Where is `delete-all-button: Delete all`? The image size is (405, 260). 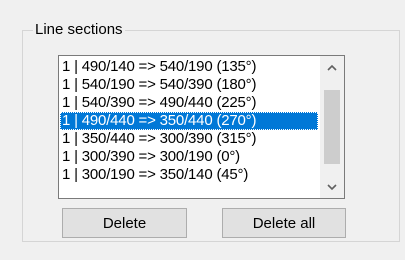 delete-all-button: Delete all is located at coordinates (284, 223).